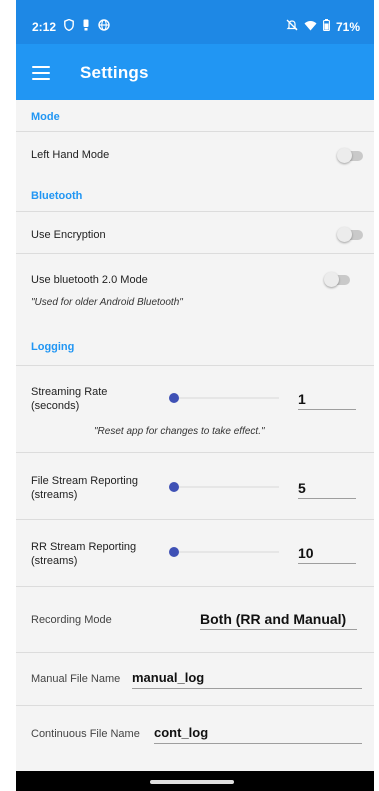 This screenshot has height=791, width=379. I want to click on streaming-rate-label-line1: Streaming Rate, so click(69, 392).